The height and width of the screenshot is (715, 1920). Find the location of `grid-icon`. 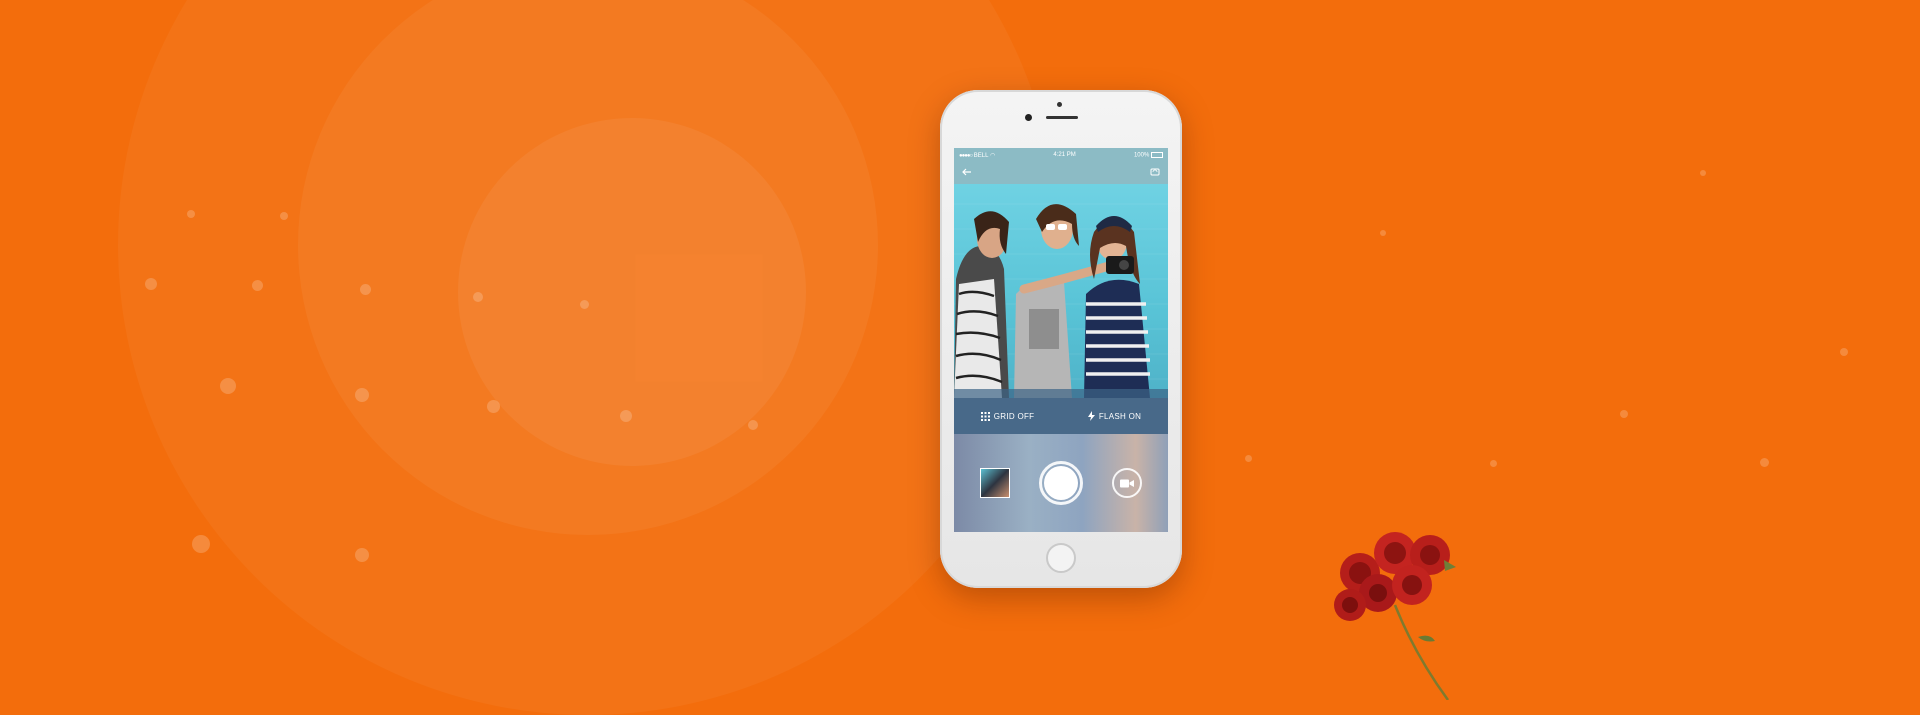

grid-icon is located at coordinates (985, 416).